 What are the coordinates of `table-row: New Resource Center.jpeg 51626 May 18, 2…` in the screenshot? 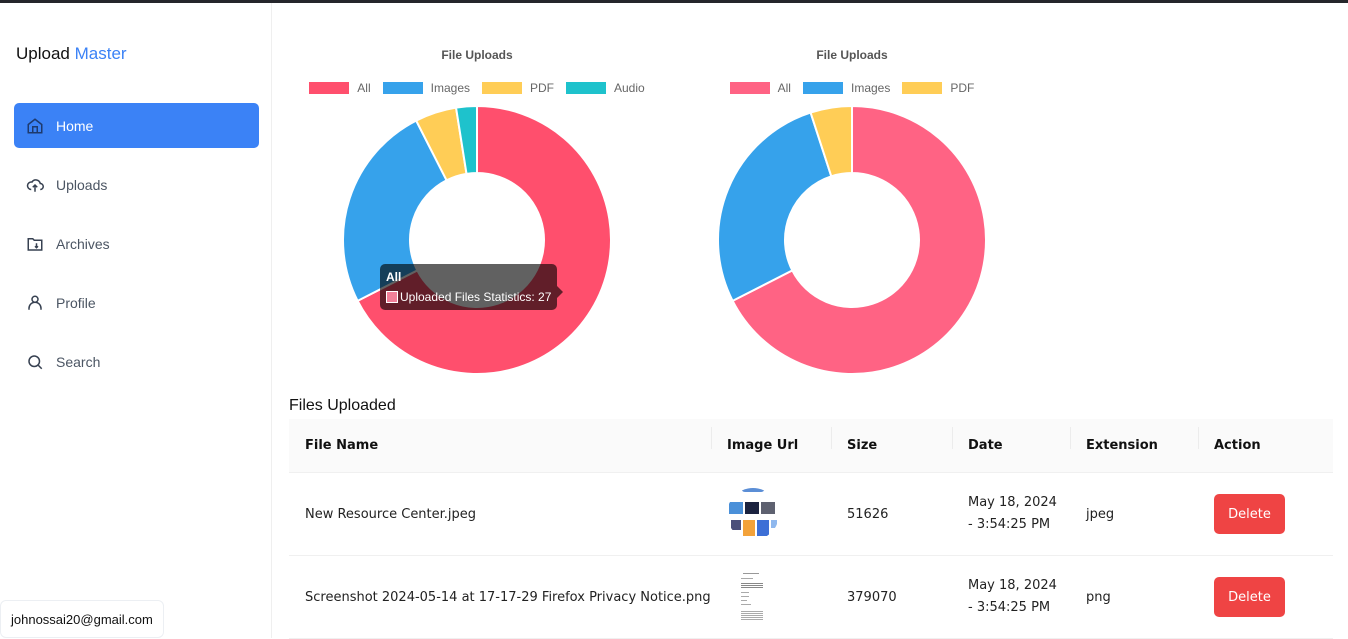 It's located at (811, 514).